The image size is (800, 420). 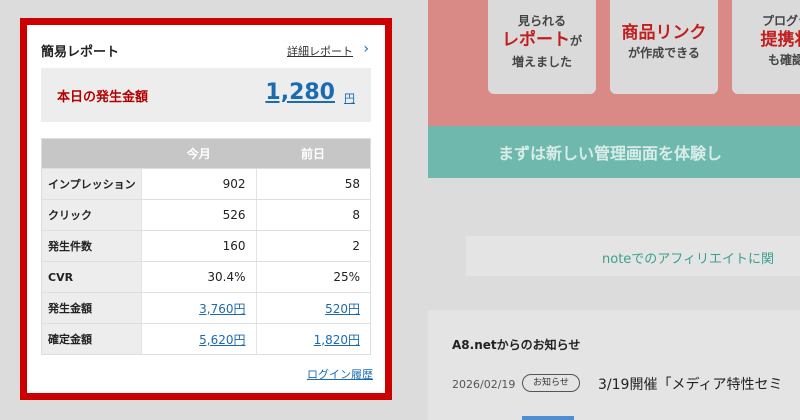 I want to click on banner-card-line: 増えました, so click(x=541, y=62).